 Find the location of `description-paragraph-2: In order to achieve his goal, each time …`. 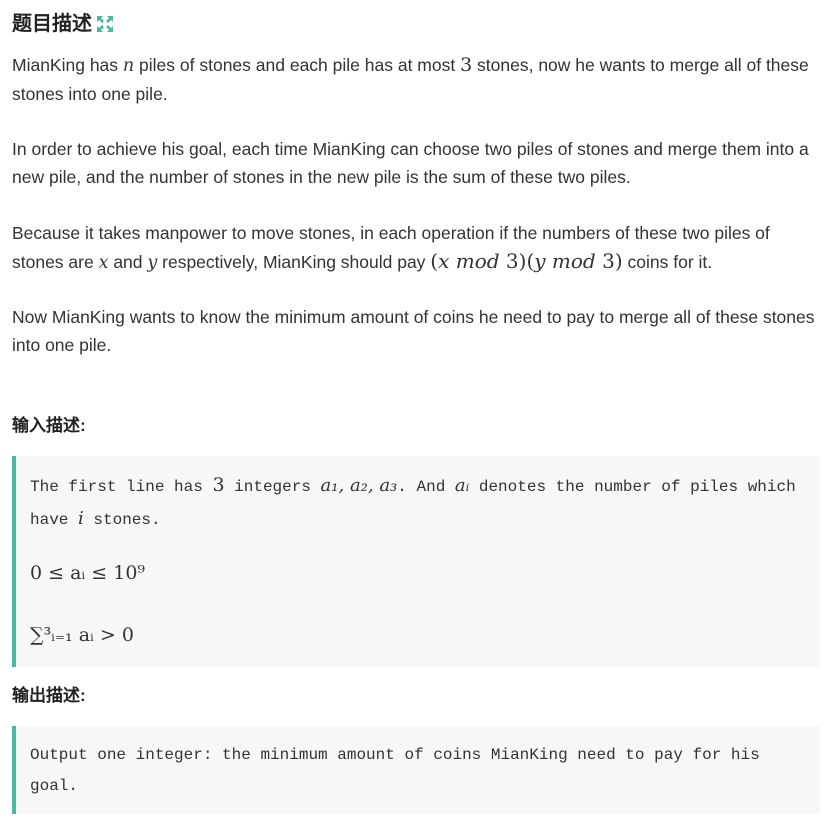

description-paragraph-2: In order to achieve his goal, each time … is located at coordinates (410, 163).